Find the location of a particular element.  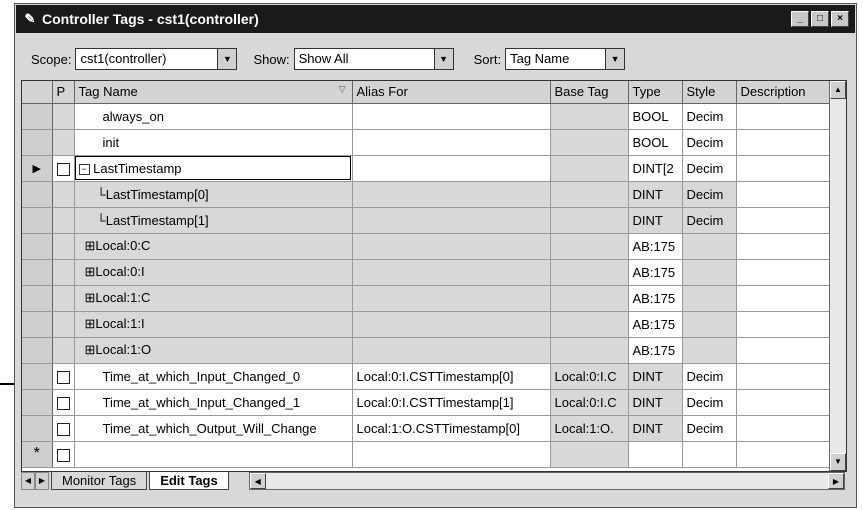

tag-name-cell: ⊞Local:1:O is located at coordinates (213, 350).